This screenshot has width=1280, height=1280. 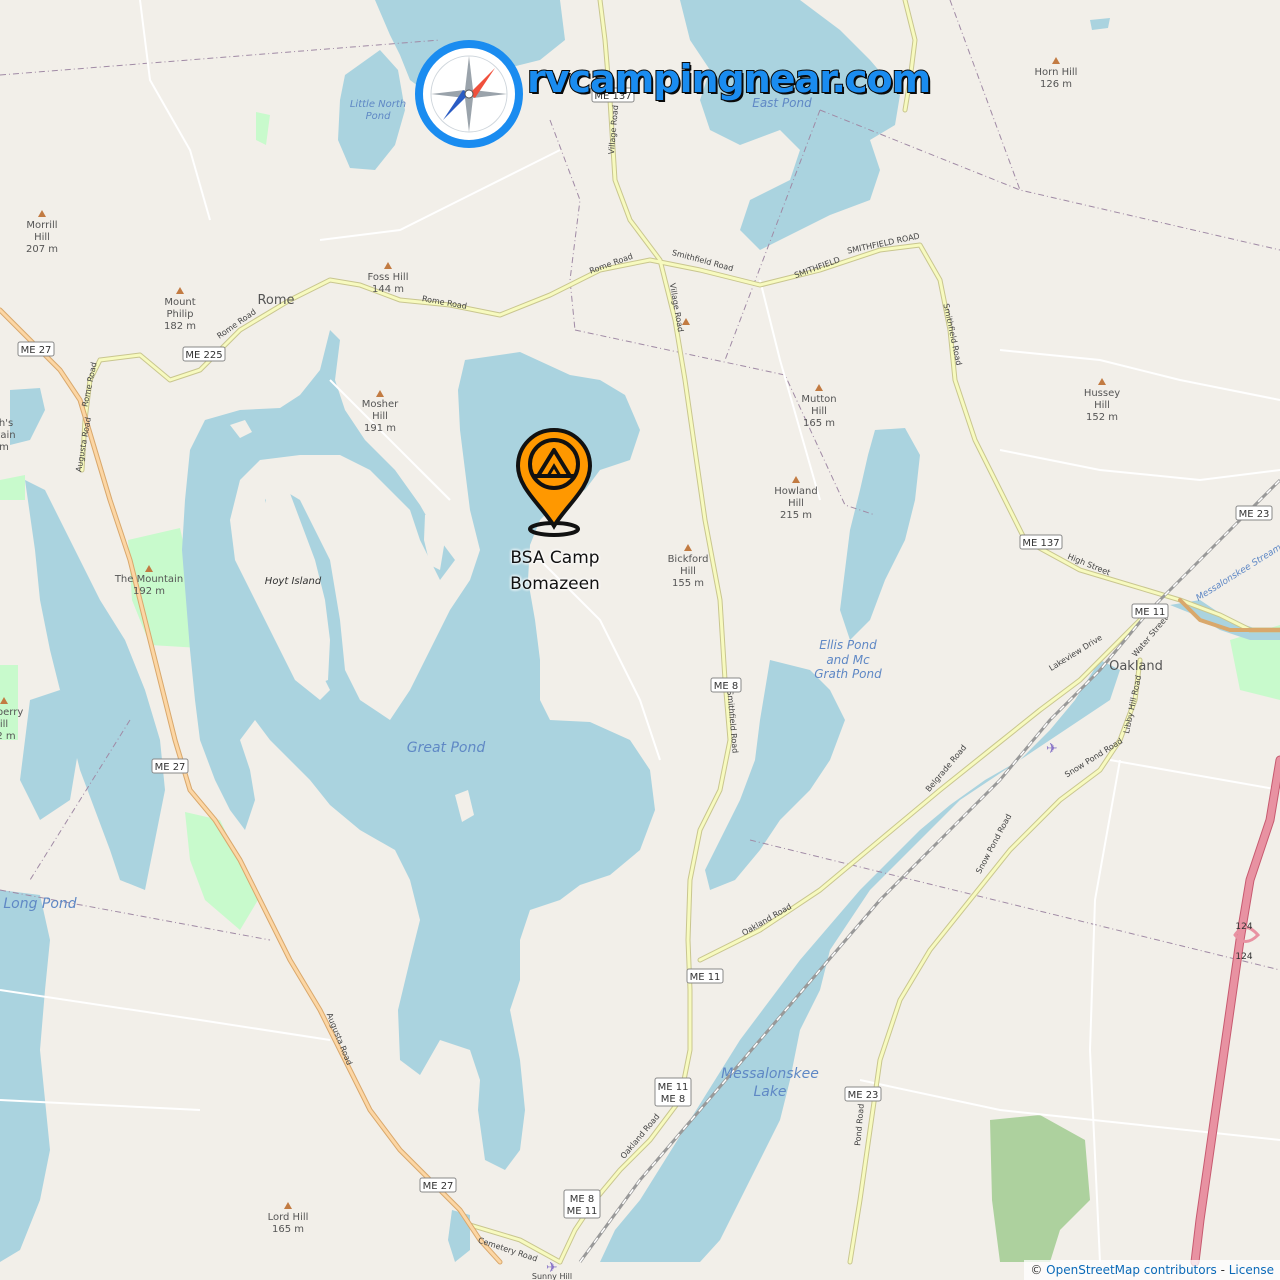 I want to click on shield-me11-b-text: ME 11, so click(x=1150, y=612).